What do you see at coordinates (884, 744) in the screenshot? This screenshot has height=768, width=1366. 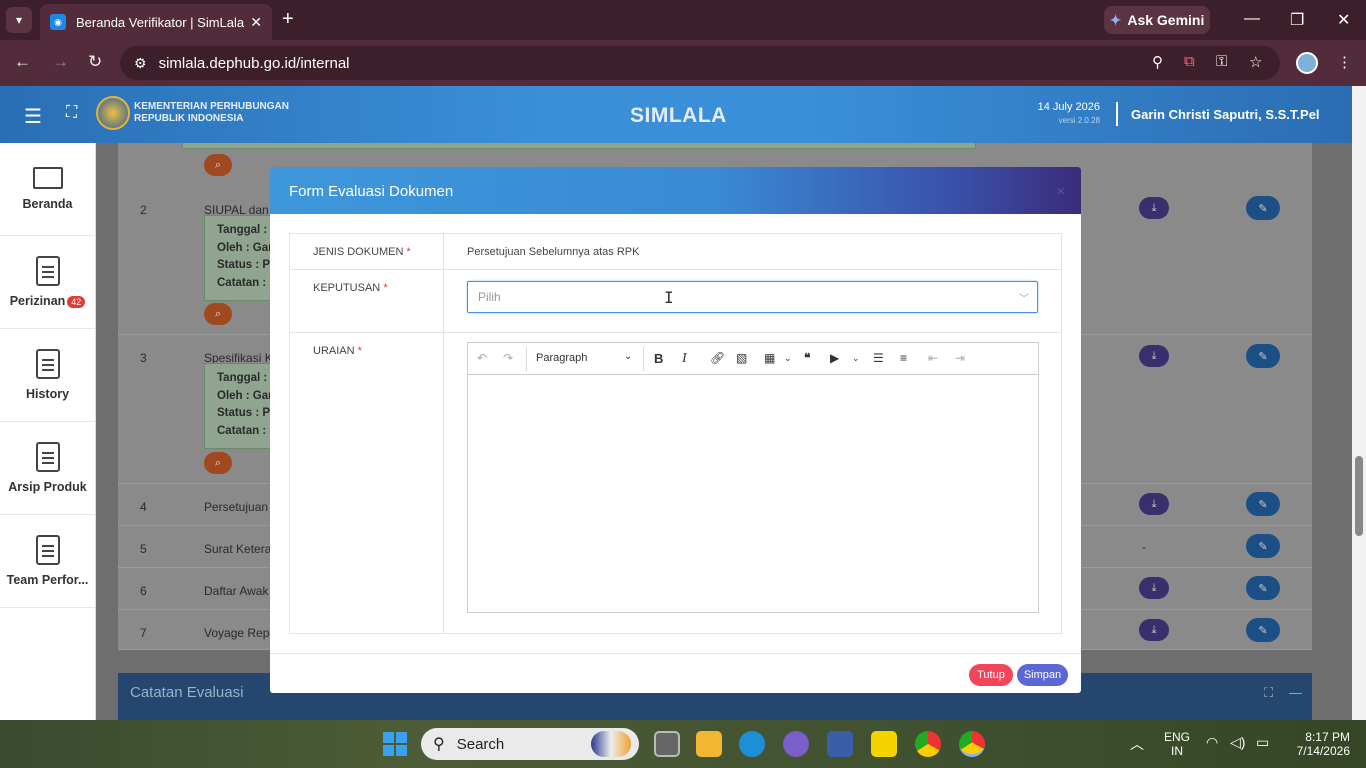 I see `sticky-notes-icon` at bounding box center [884, 744].